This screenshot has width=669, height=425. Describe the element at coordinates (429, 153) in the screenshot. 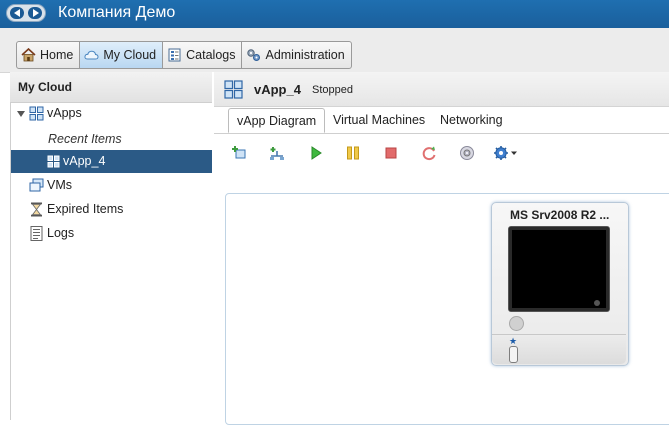

I see `reset-icon` at that location.